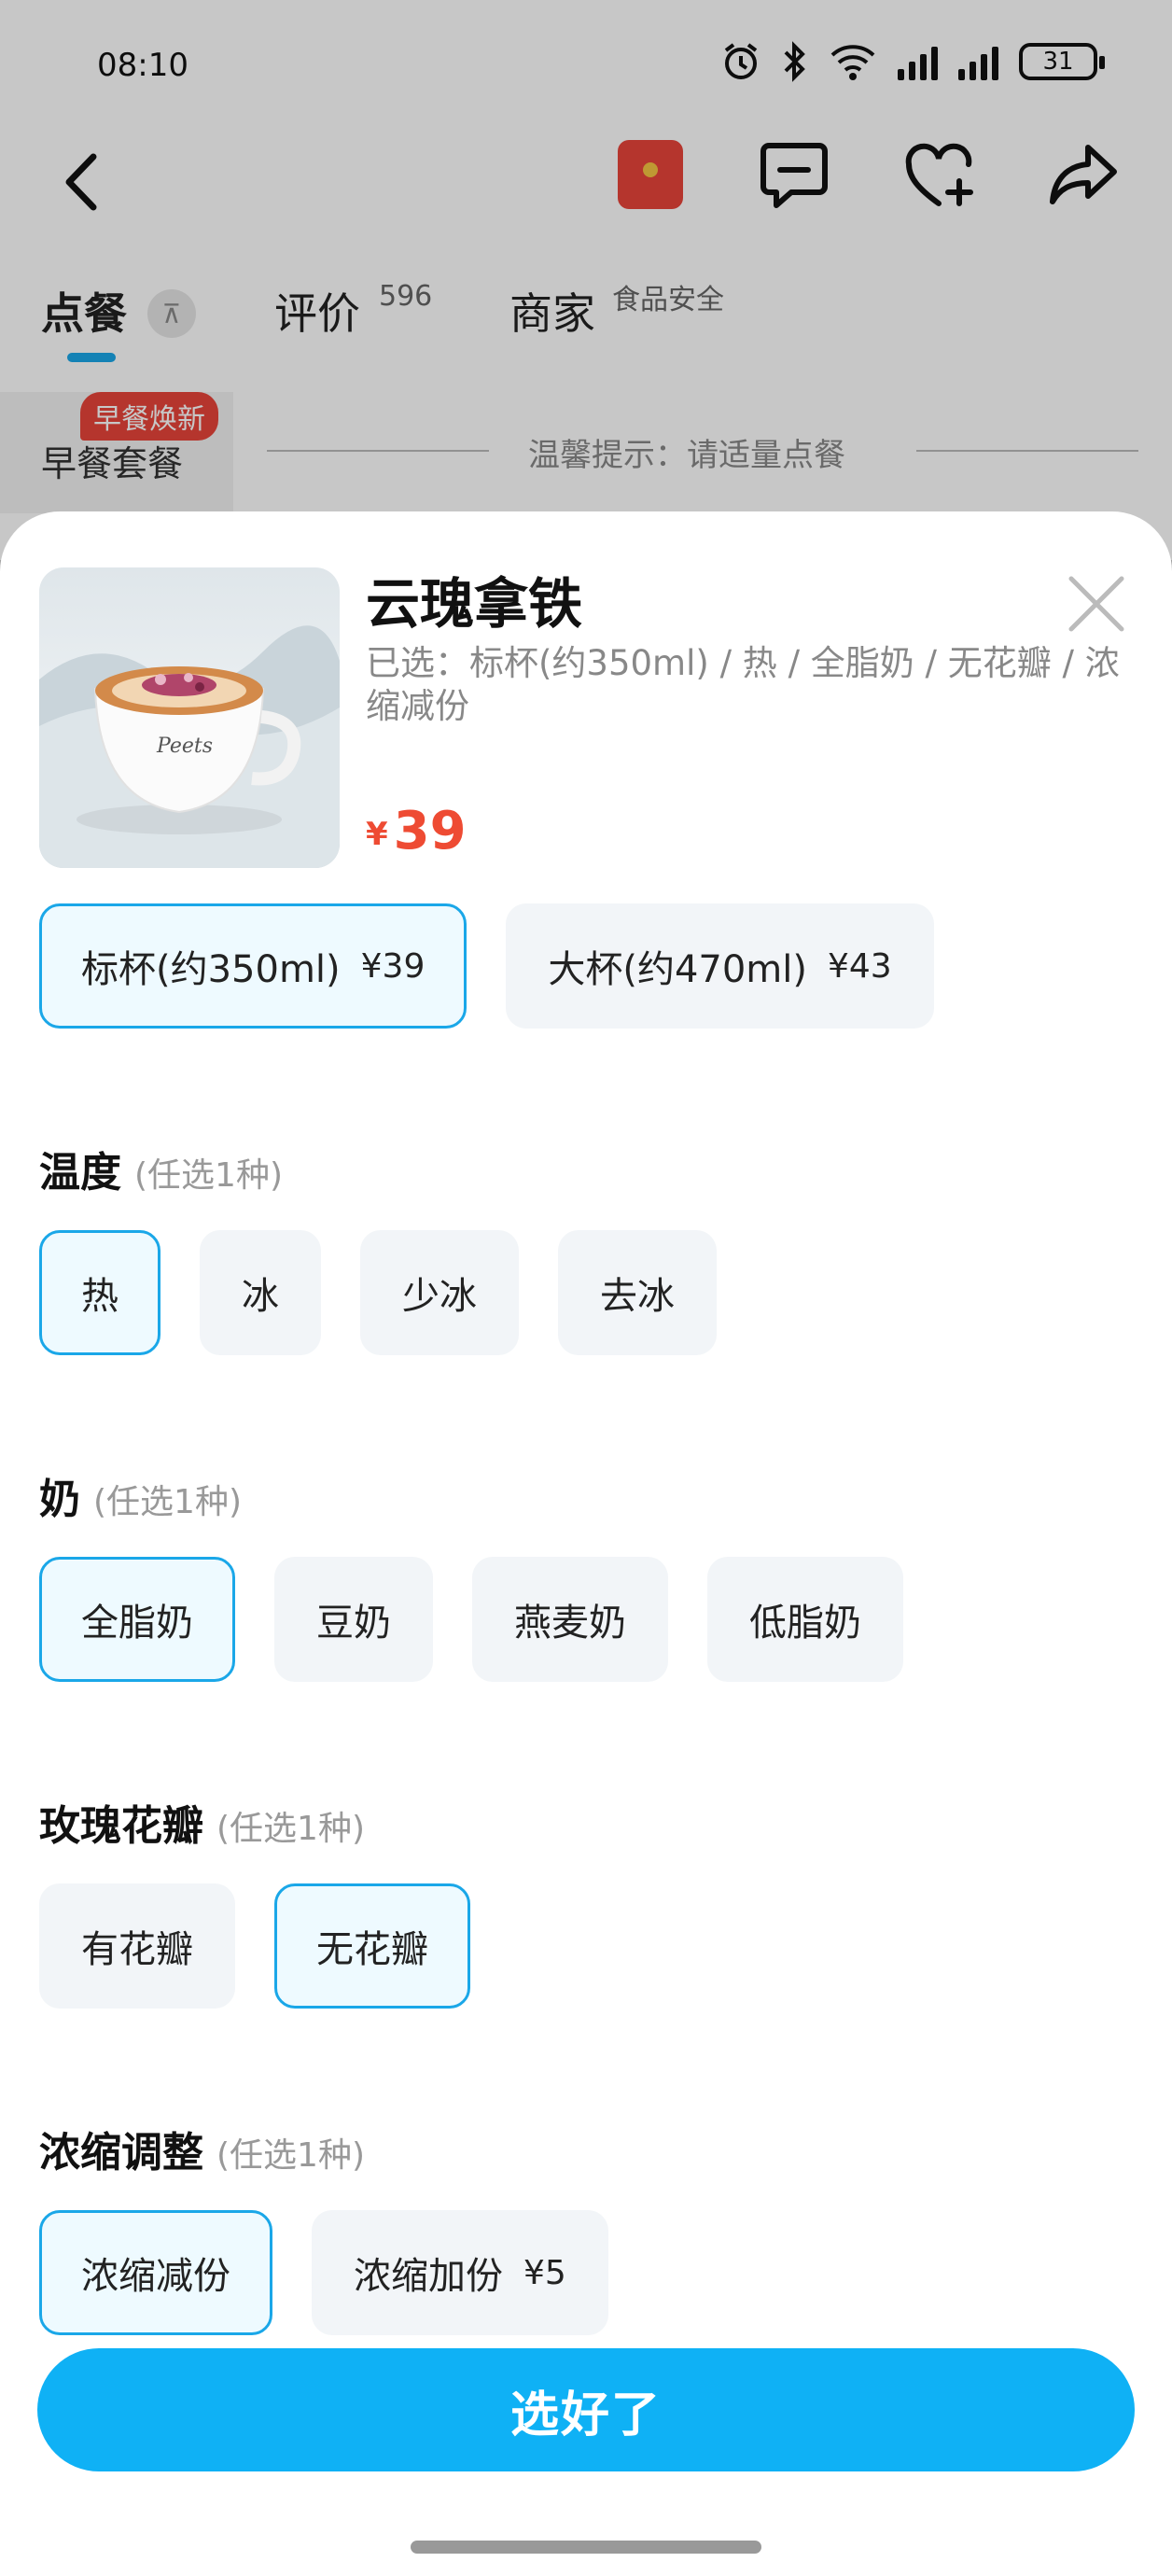 This screenshot has height=2576, width=1172. What do you see at coordinates (474, 604) in the screenshot?
I see `product-name: 云瑰拿铁` at bounding box center [474, 604].